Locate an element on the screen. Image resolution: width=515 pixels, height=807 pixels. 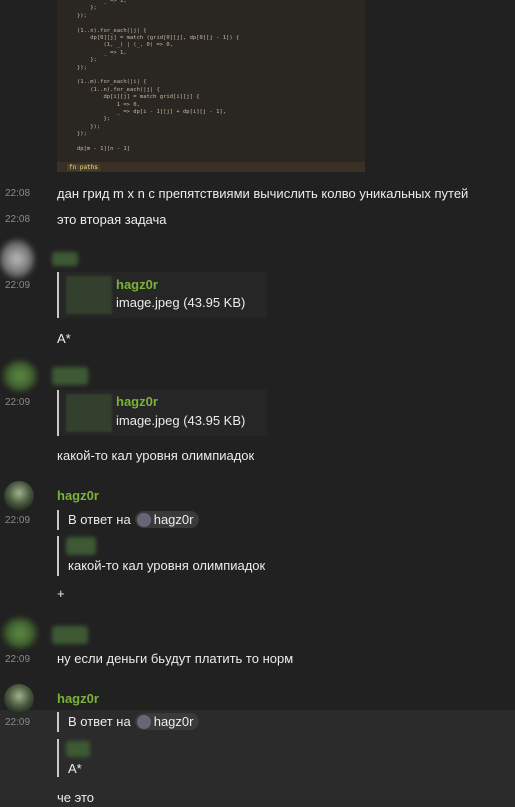
message-text: это вторая задача is located at coordinates (112, 219).